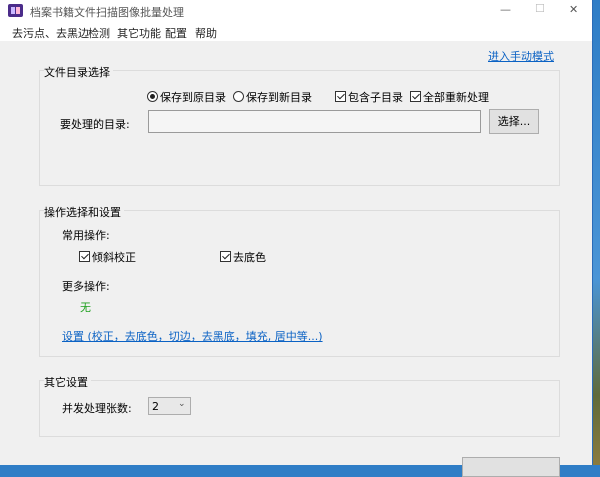  Describe the element at coordinates (456, 97) in the screenshot. I see `checkbox-label: 全部重新处理` at that location.